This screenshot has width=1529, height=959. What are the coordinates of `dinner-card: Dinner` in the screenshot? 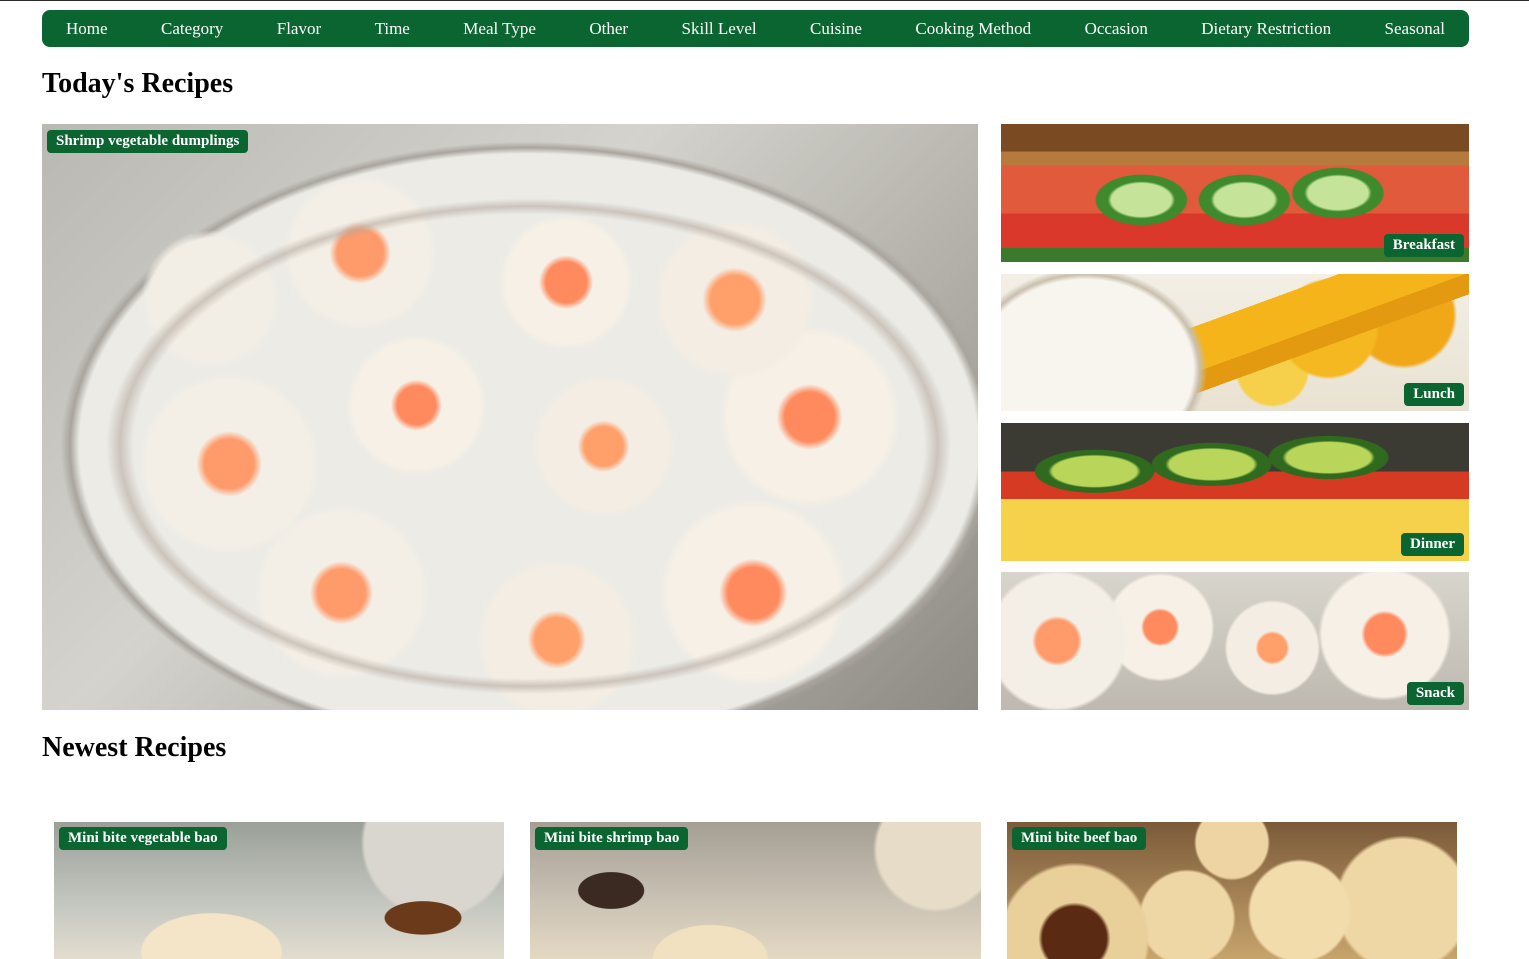 It's located at (1235, 492).